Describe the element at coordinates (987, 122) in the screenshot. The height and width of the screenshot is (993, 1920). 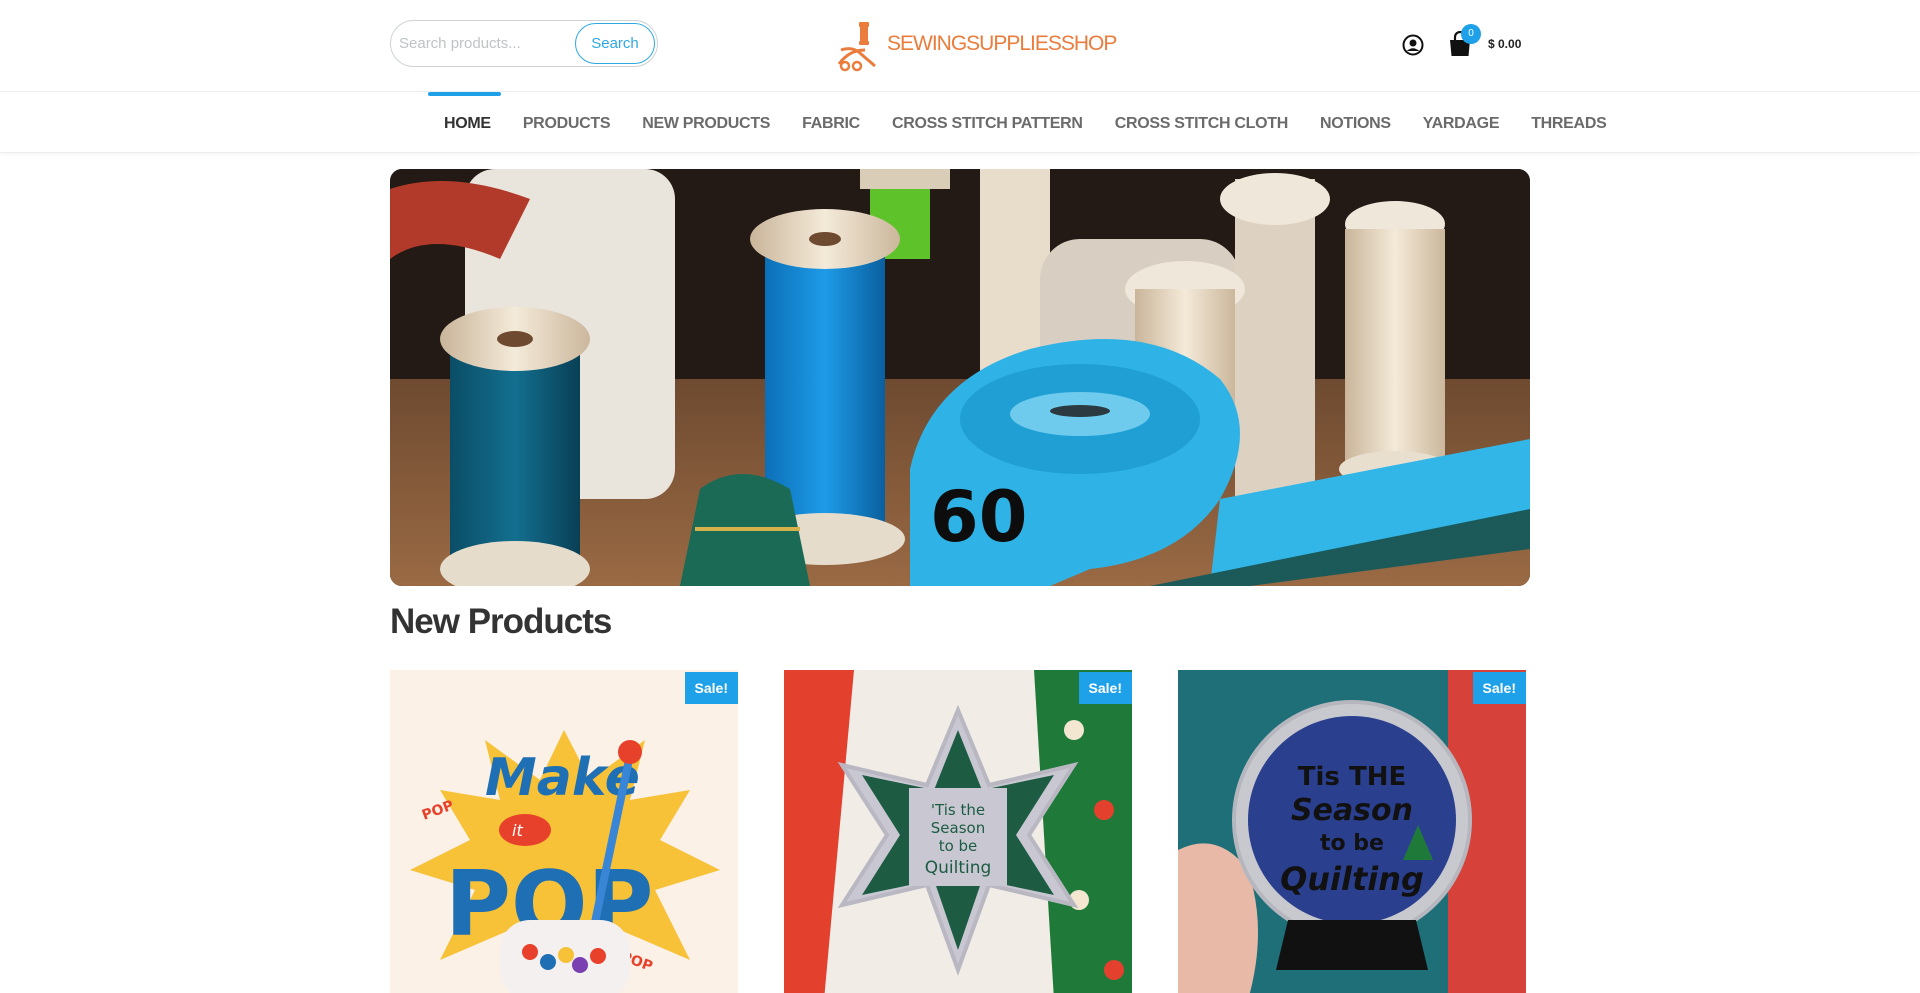
I see `nav-item-cross-stitch-pattern: CROSS STITCH PATTERN` at that location.